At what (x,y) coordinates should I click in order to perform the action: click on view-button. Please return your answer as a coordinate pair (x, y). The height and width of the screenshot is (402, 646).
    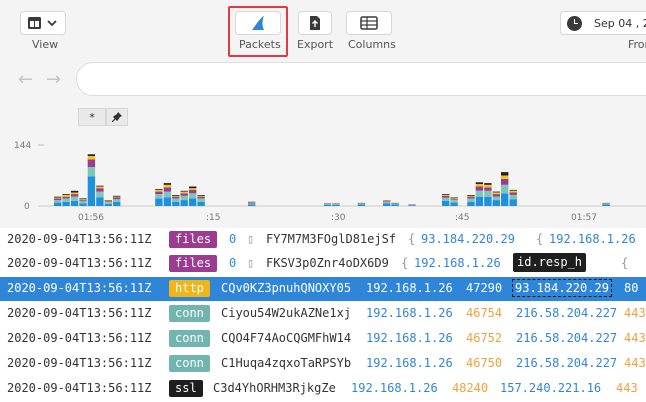
    Looking at the image, I should click on (43, 23).